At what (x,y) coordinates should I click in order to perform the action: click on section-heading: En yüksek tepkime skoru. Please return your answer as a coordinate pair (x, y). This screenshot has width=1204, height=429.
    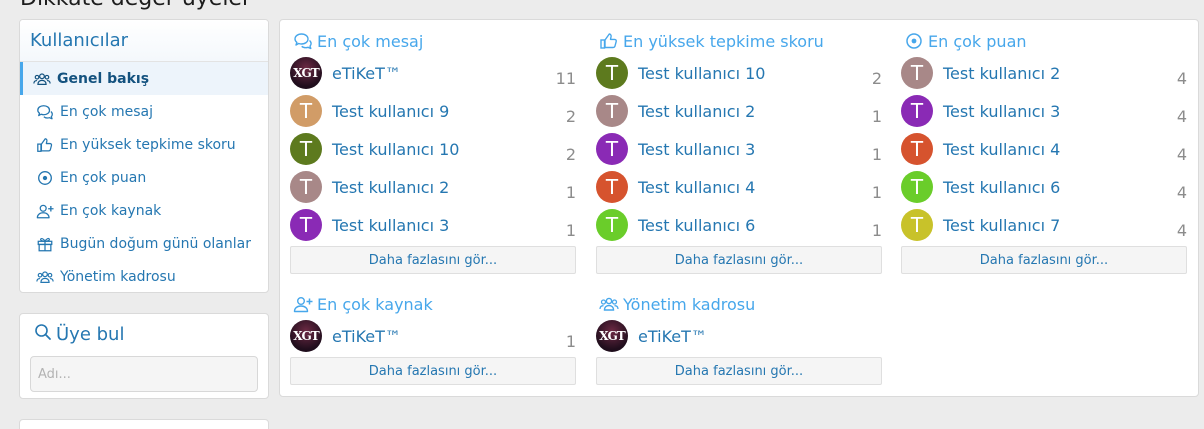
    Looking at the image, I should click on (740, 41).